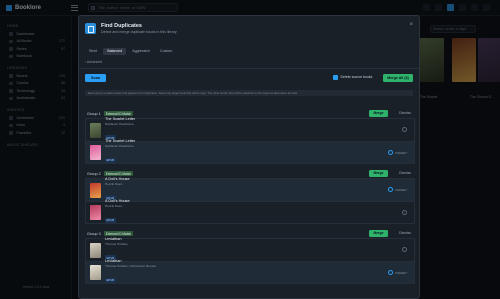 The image size is (500, 299). What do you see at coordinates (335, 77) in the screenshot?
I see `checkbox-checked-icon` at bounding box center [335, 77].